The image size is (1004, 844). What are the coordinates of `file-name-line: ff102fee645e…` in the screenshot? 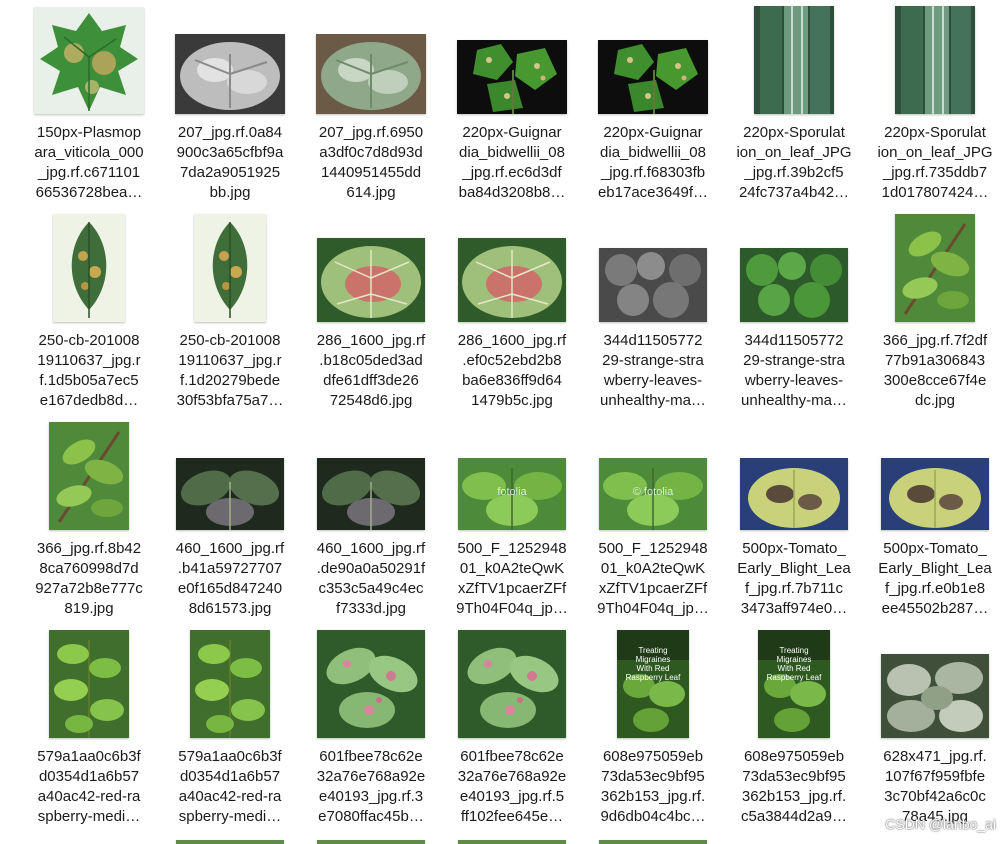 It's located at (512, 816).